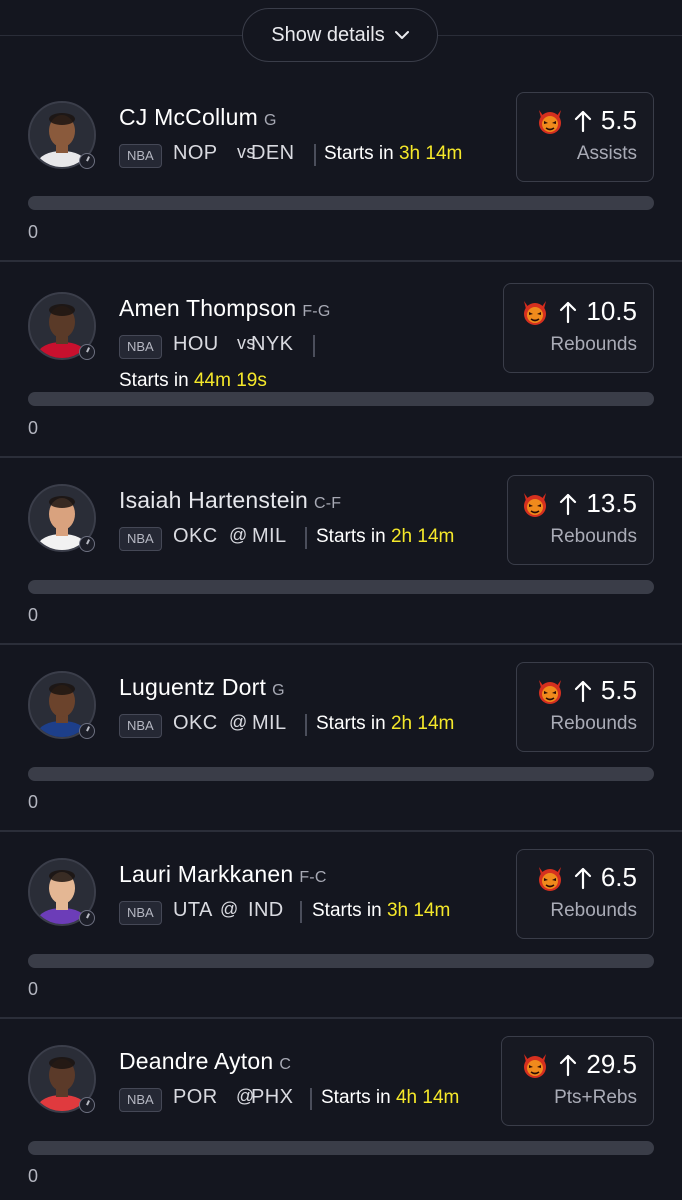 This screenshot has width=682, height=1200. I want to click on pick-stat-type: Pts+Rebs, so click(595, 1097).